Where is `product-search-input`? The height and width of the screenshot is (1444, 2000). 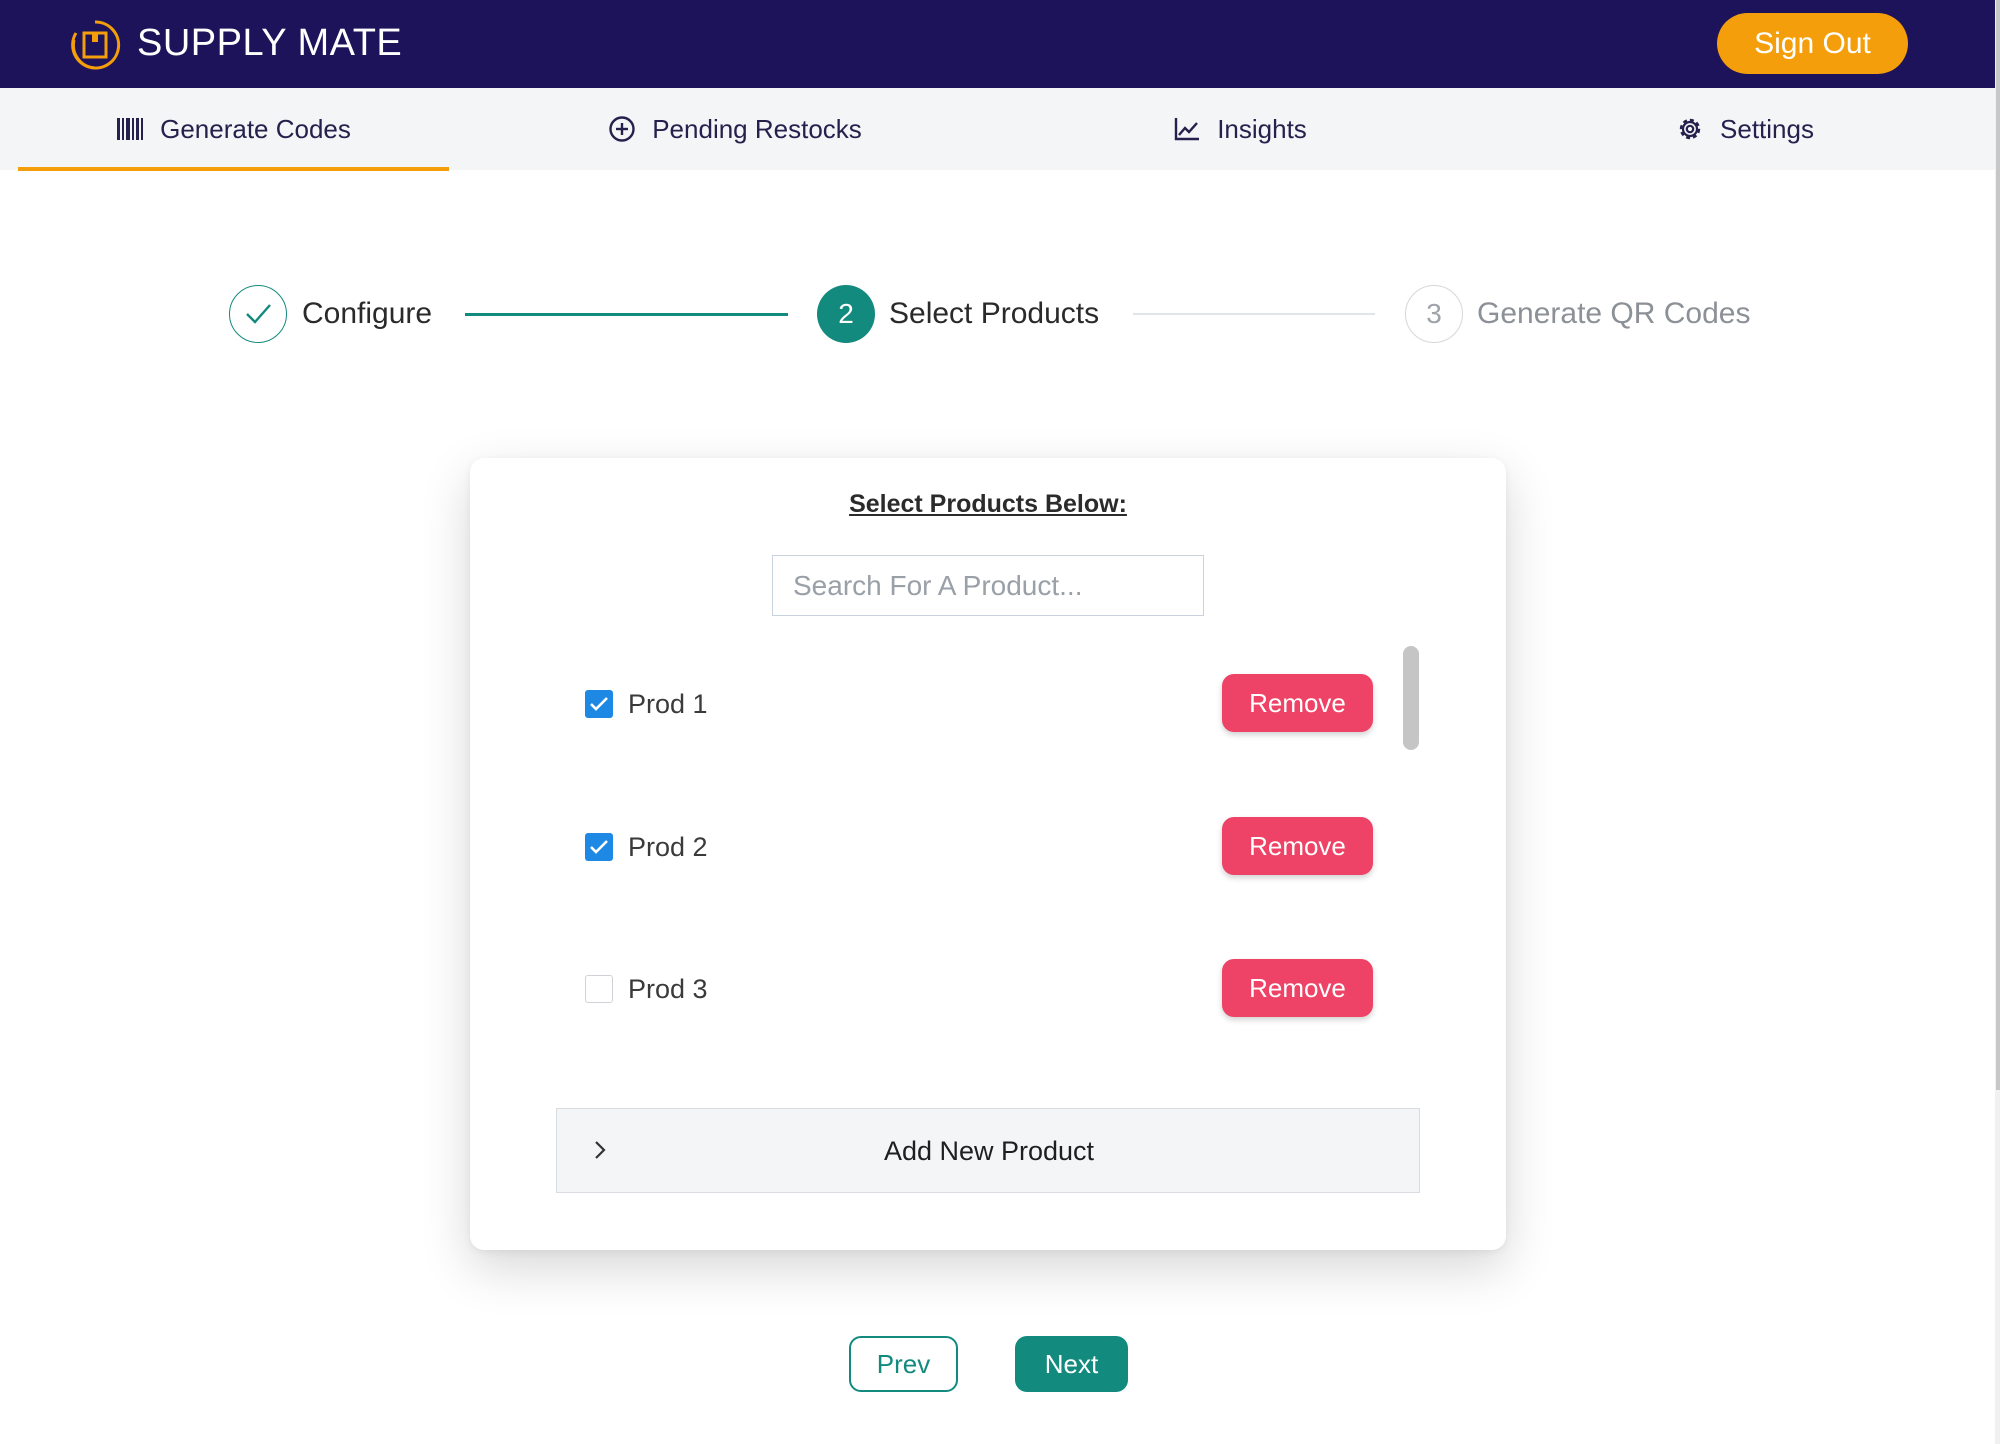 product-search-input is located at coordinates (988, 585).